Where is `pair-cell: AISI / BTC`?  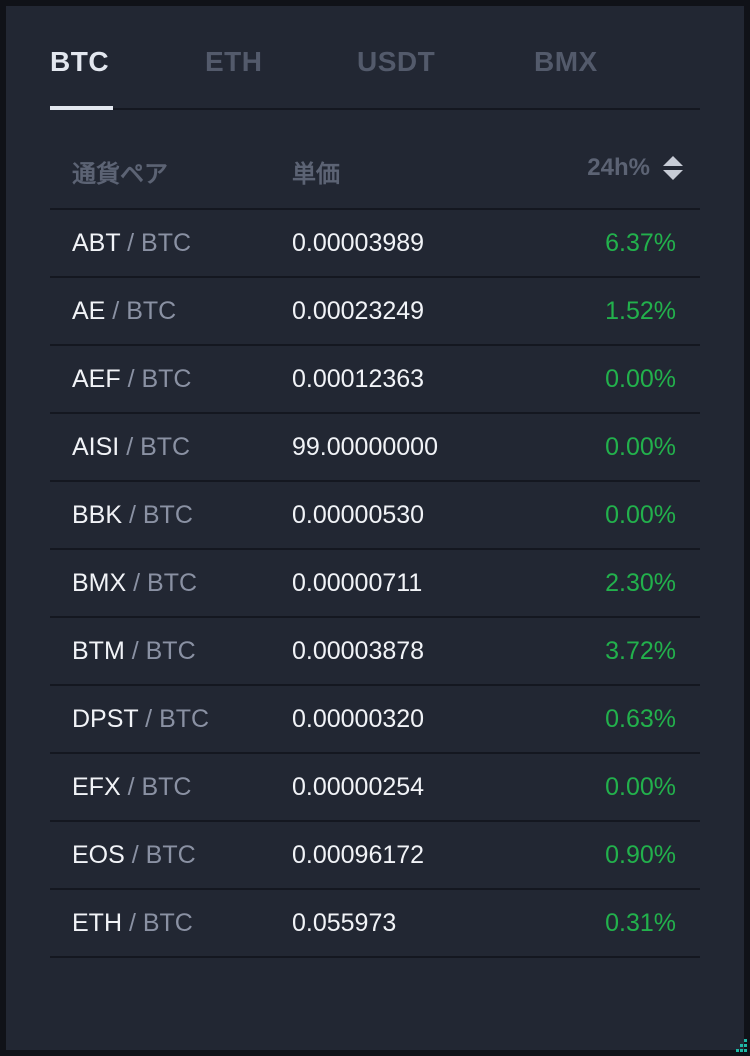 pair-cell: AISI / BTC is located at coordinates (131, 447).